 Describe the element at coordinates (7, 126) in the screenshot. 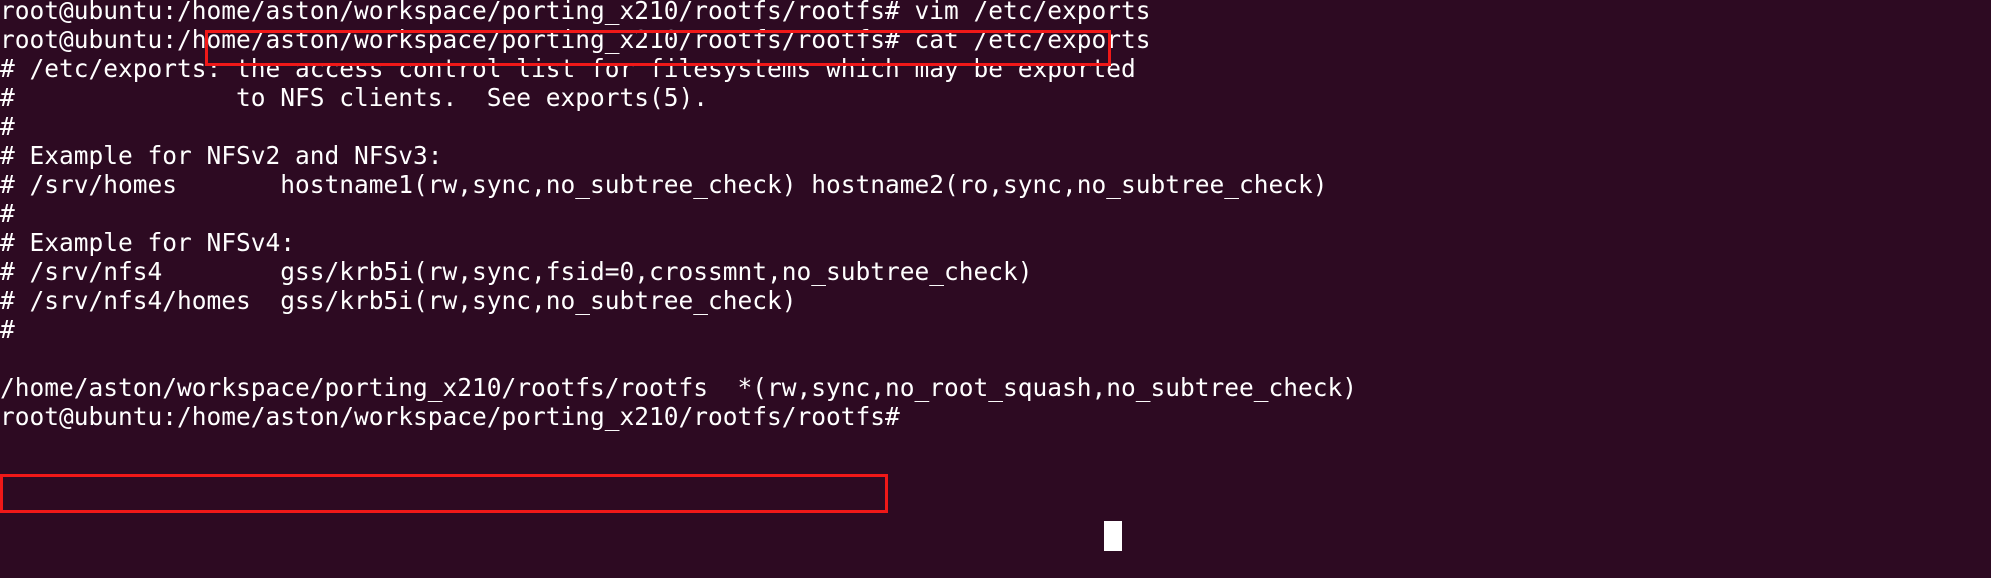

I see `terminal-line-5: #` at that location.